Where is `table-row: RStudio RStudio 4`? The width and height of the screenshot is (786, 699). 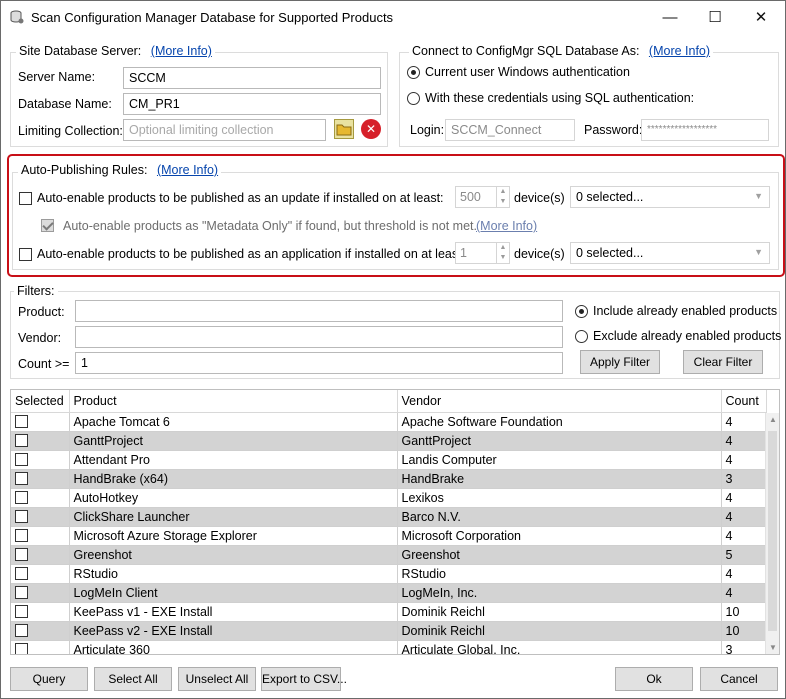 table-row: RStudio RStudio 4 is located at coordinates (389, 574).